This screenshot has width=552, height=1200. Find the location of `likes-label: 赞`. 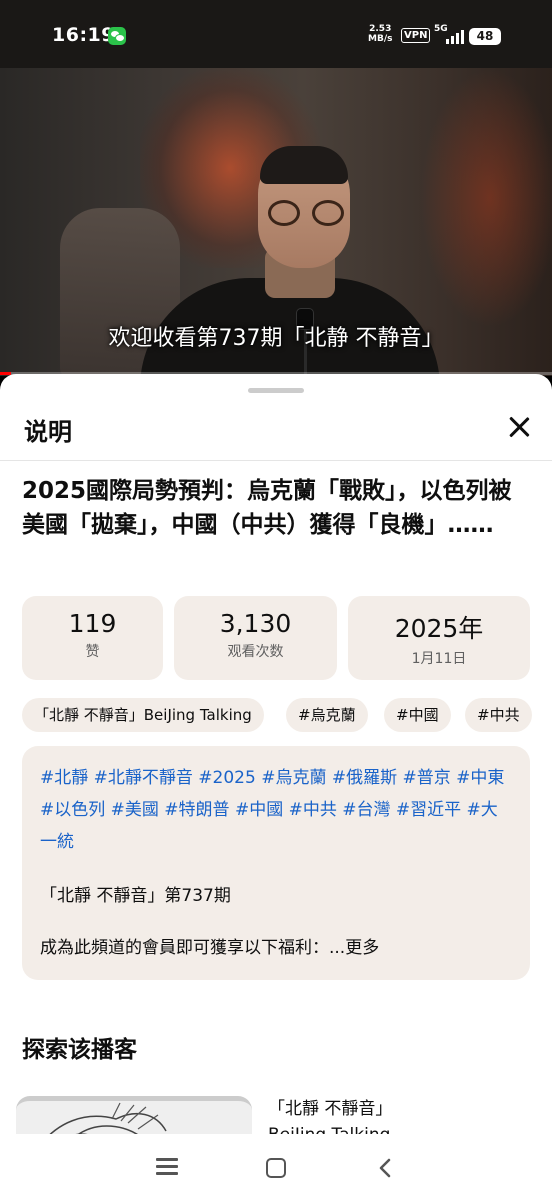

likes-label: 赞 is located at coordinates (92, 652).